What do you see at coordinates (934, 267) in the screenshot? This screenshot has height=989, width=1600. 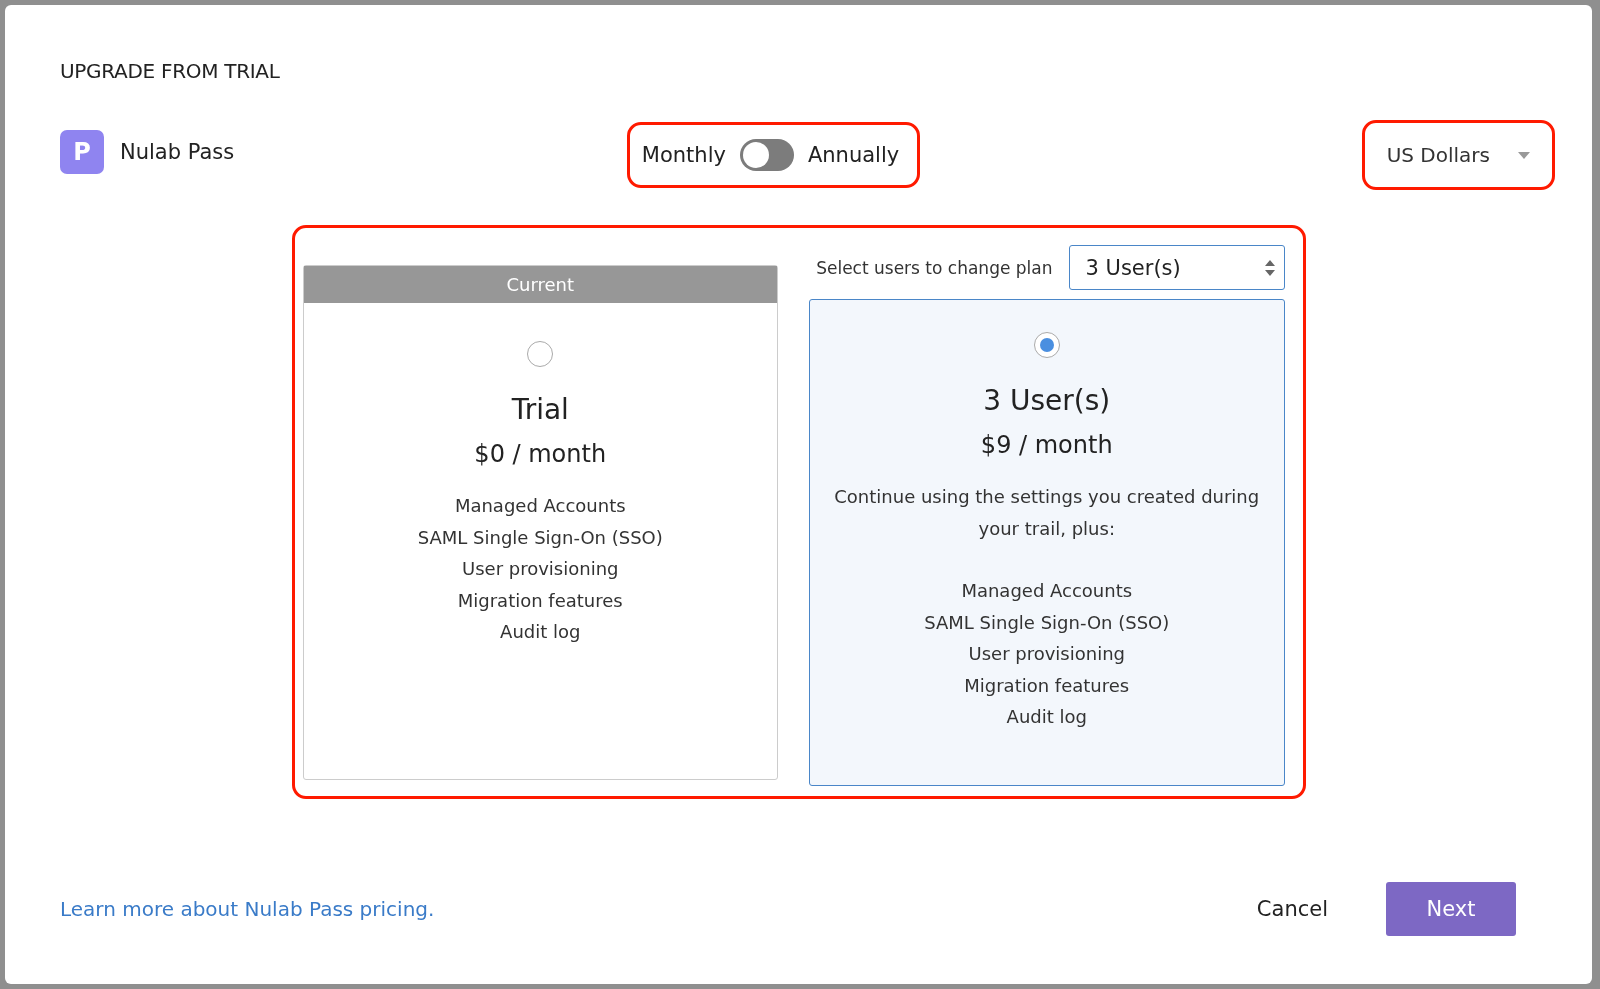 I see `users-label: Select users to change plan` at bounding box center [934, 267].